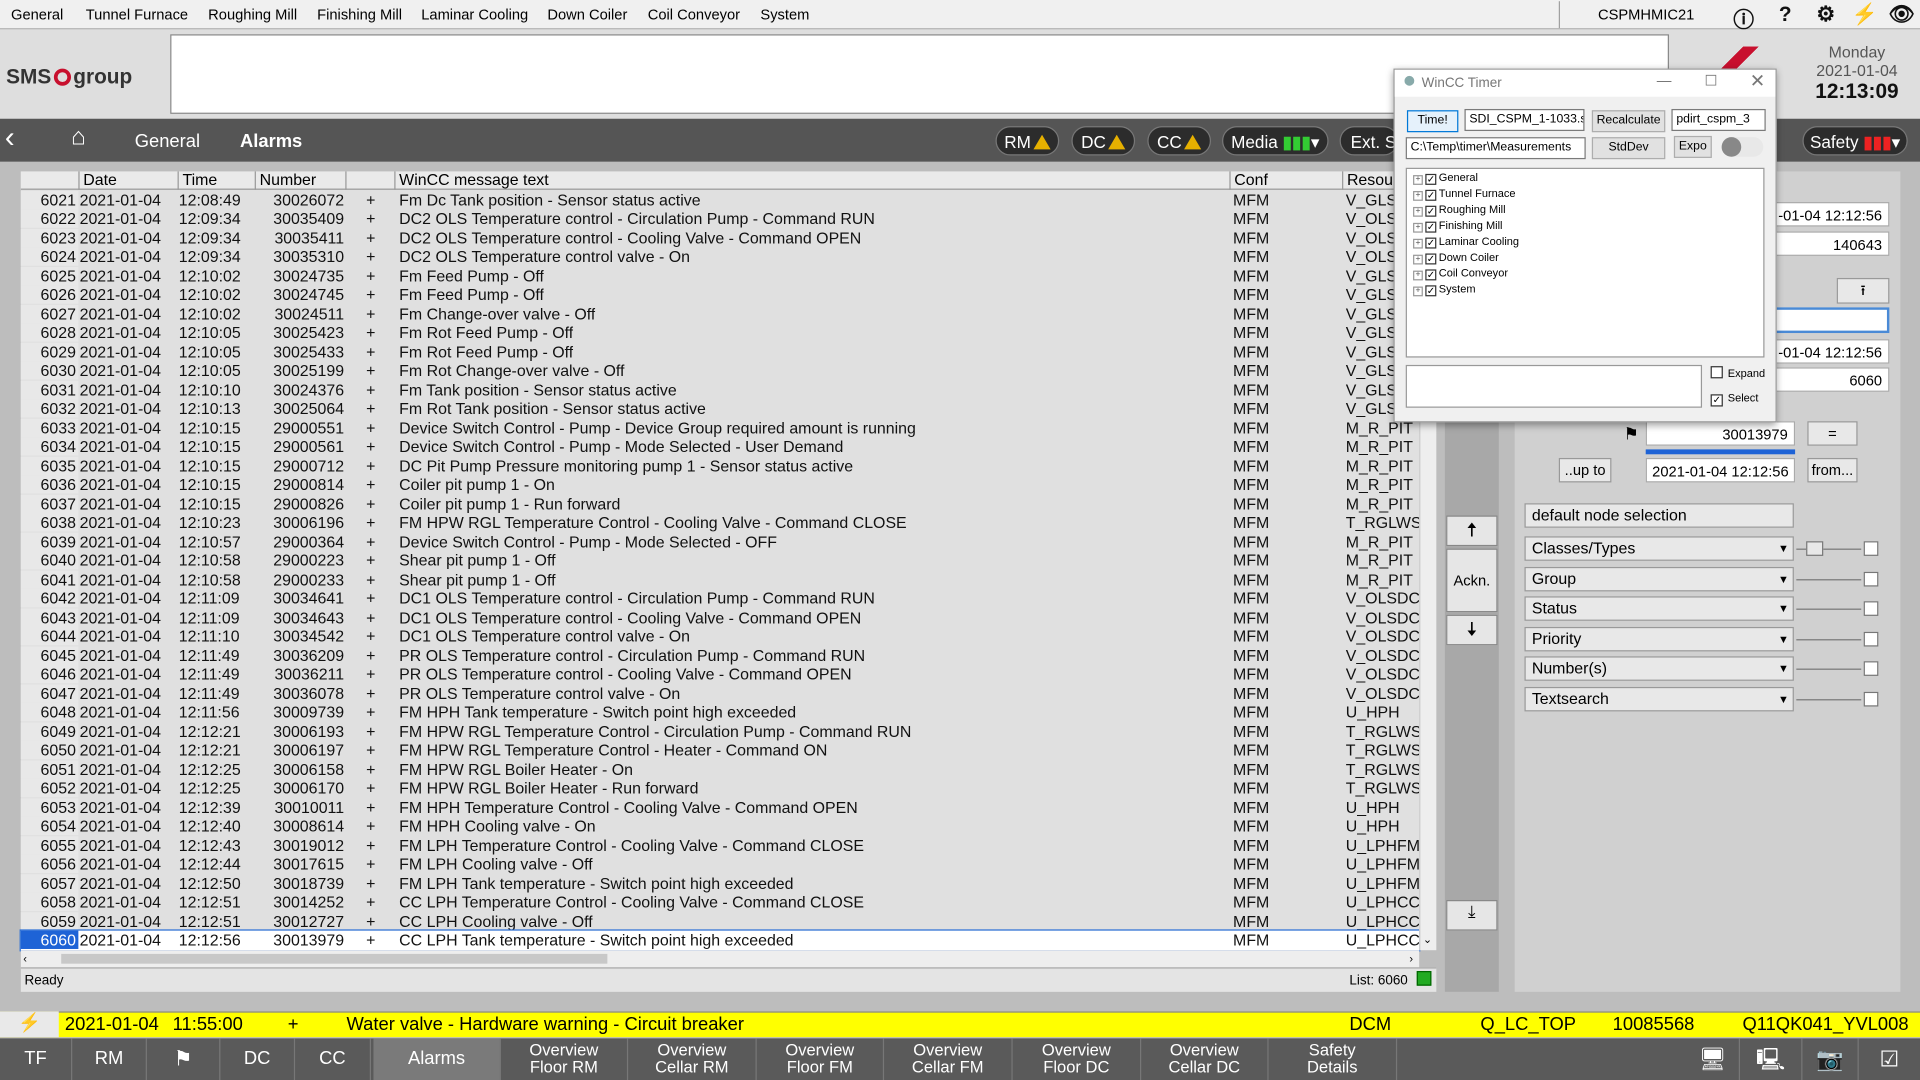 This screenshot has width=1920, height=1080. I want to click on ext-status-pill: Ext. S, so click(1369, 141).